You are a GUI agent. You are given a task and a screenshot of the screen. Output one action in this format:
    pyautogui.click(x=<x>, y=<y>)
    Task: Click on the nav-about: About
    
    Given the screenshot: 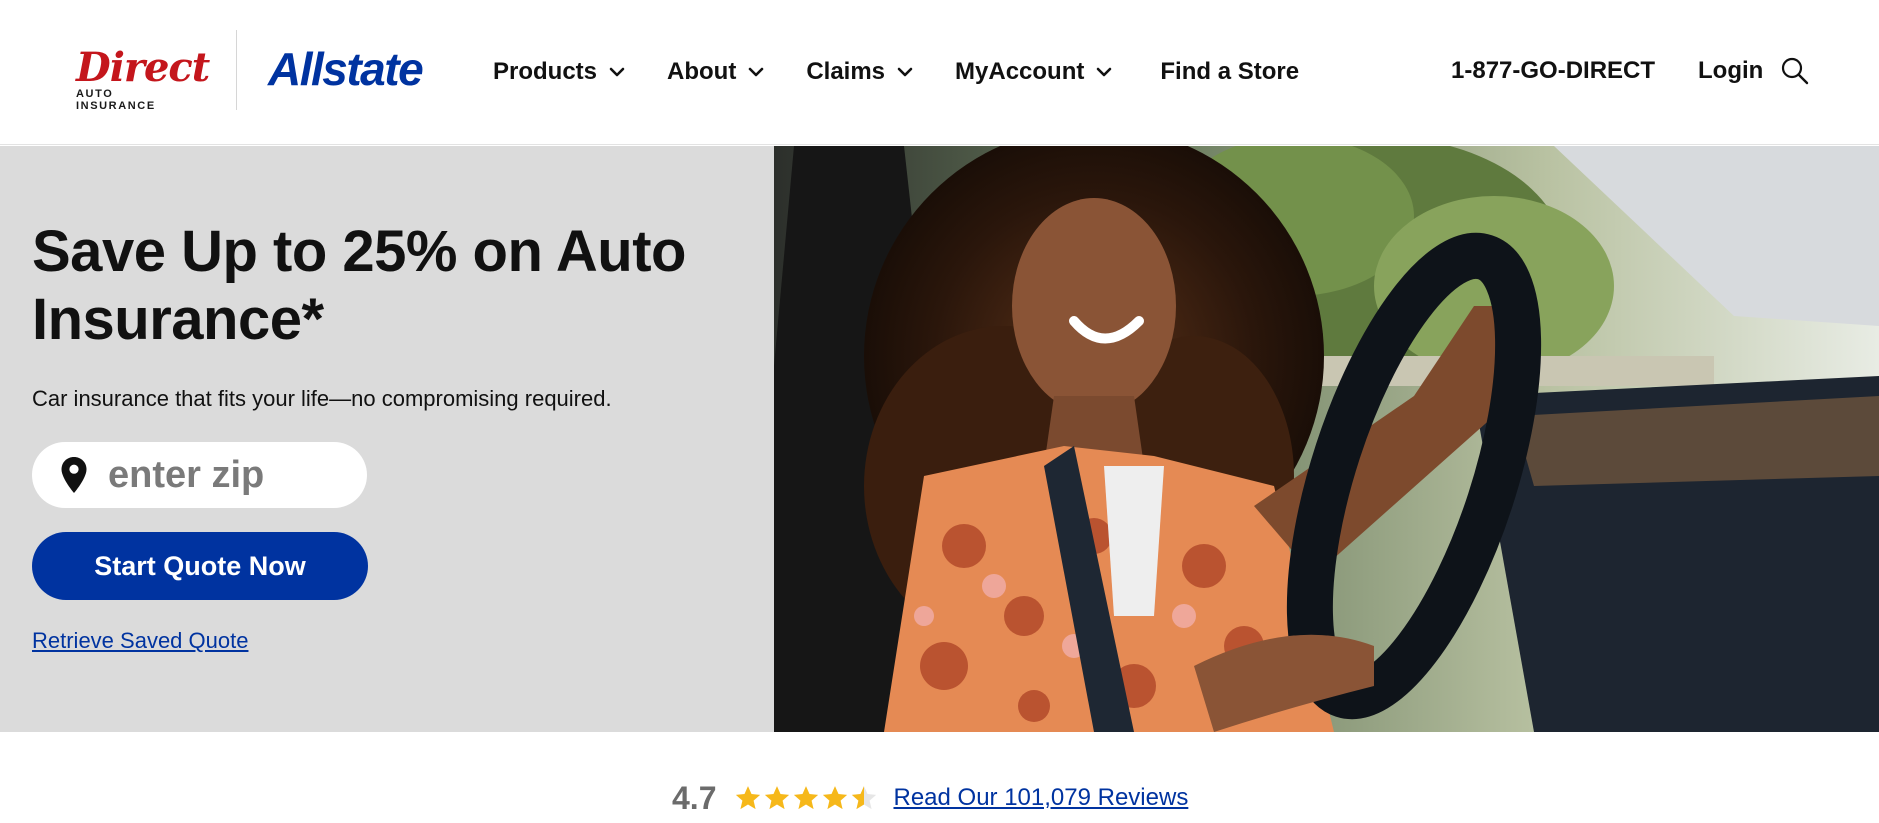 What is the action you would take?
    pyautogui.click(x=716, y=72)
    